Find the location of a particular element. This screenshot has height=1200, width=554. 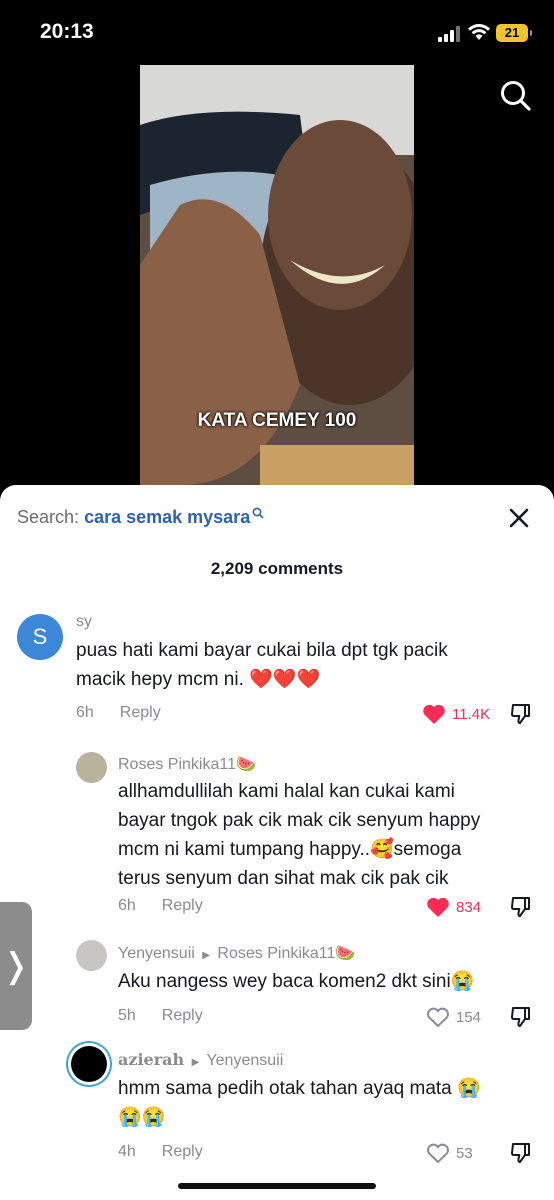

comment-text-line: mcm ni kami tumpang happy..🥰semoga is located at coordinates (290, 849).